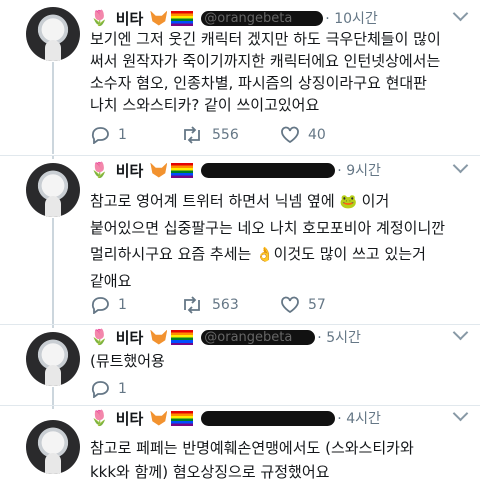 This screenshot has height=489, width=480. What do you see at coordinates (240, 155) in the screenshot?
I see `divider` at bounding box center [240, 155].